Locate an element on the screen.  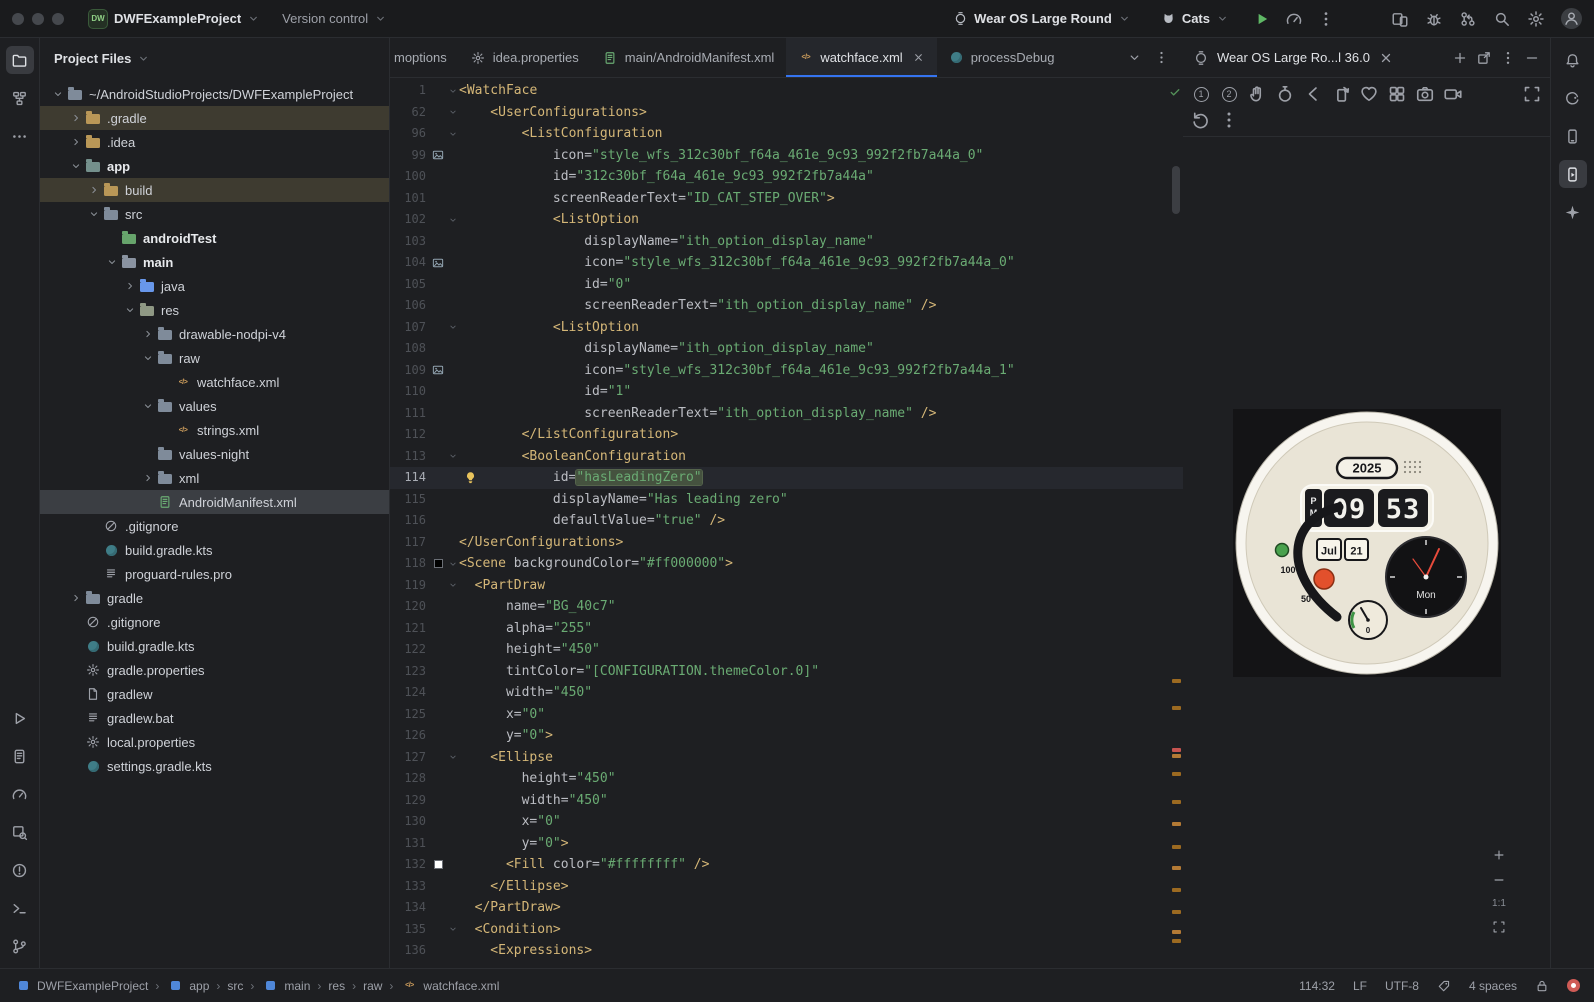
tab-moptions: moptions is located at coordinates (424, 57).